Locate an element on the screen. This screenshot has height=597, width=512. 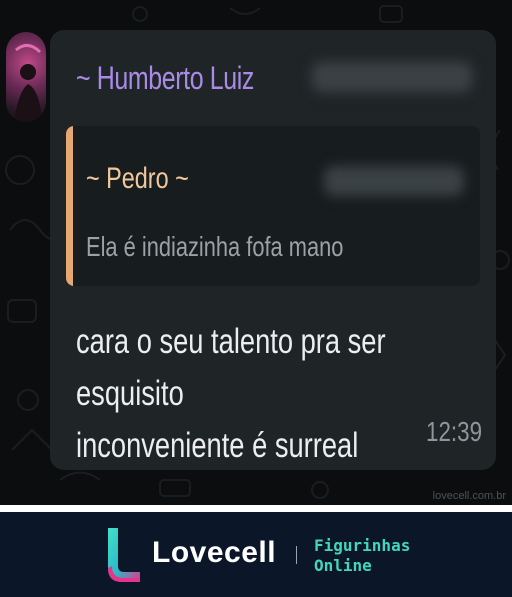
lovecell-logo-icon is located at coordinates (124, 555).